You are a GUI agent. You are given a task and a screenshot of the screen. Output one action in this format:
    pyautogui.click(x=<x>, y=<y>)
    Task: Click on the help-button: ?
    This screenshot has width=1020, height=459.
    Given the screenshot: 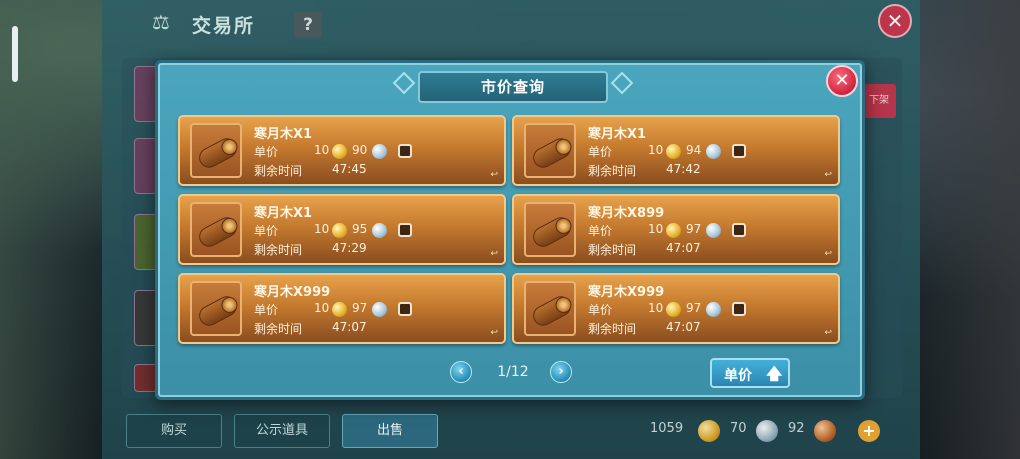 What is the action you would take?
    pyautogui.click(x=308, y=25)
    